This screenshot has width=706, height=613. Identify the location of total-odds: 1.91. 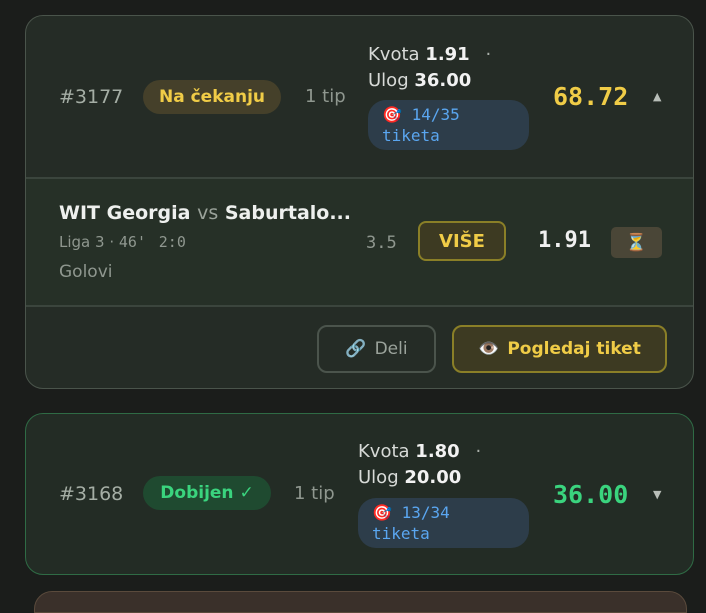
(447, 54).